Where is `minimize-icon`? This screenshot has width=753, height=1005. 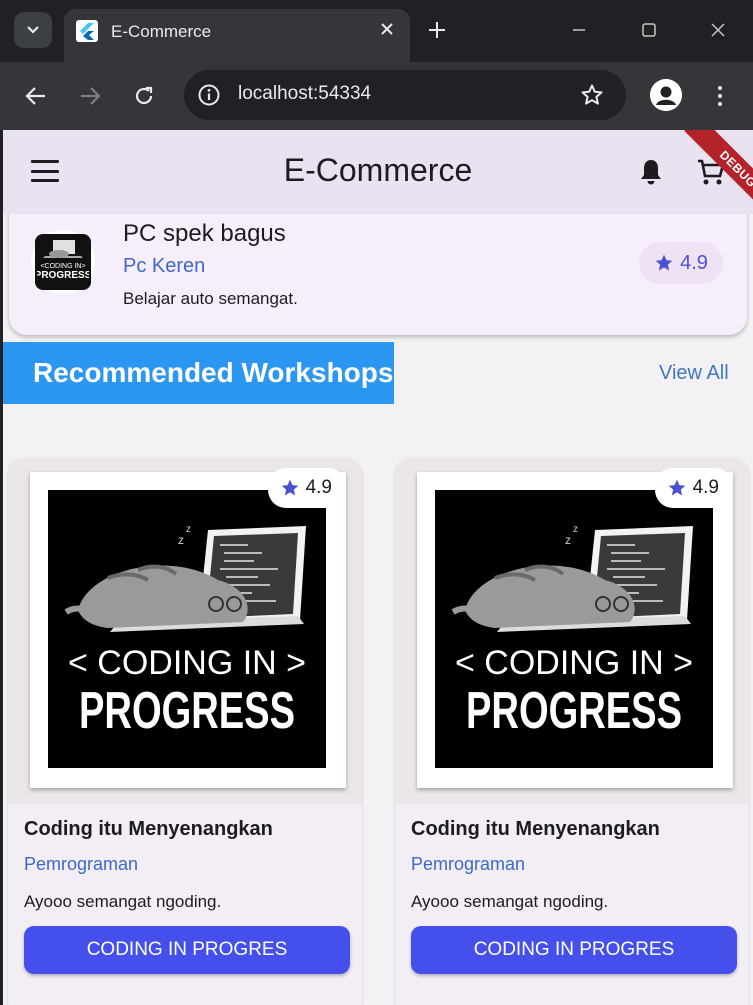 minimize-icon is located at coordinates (579, 30).